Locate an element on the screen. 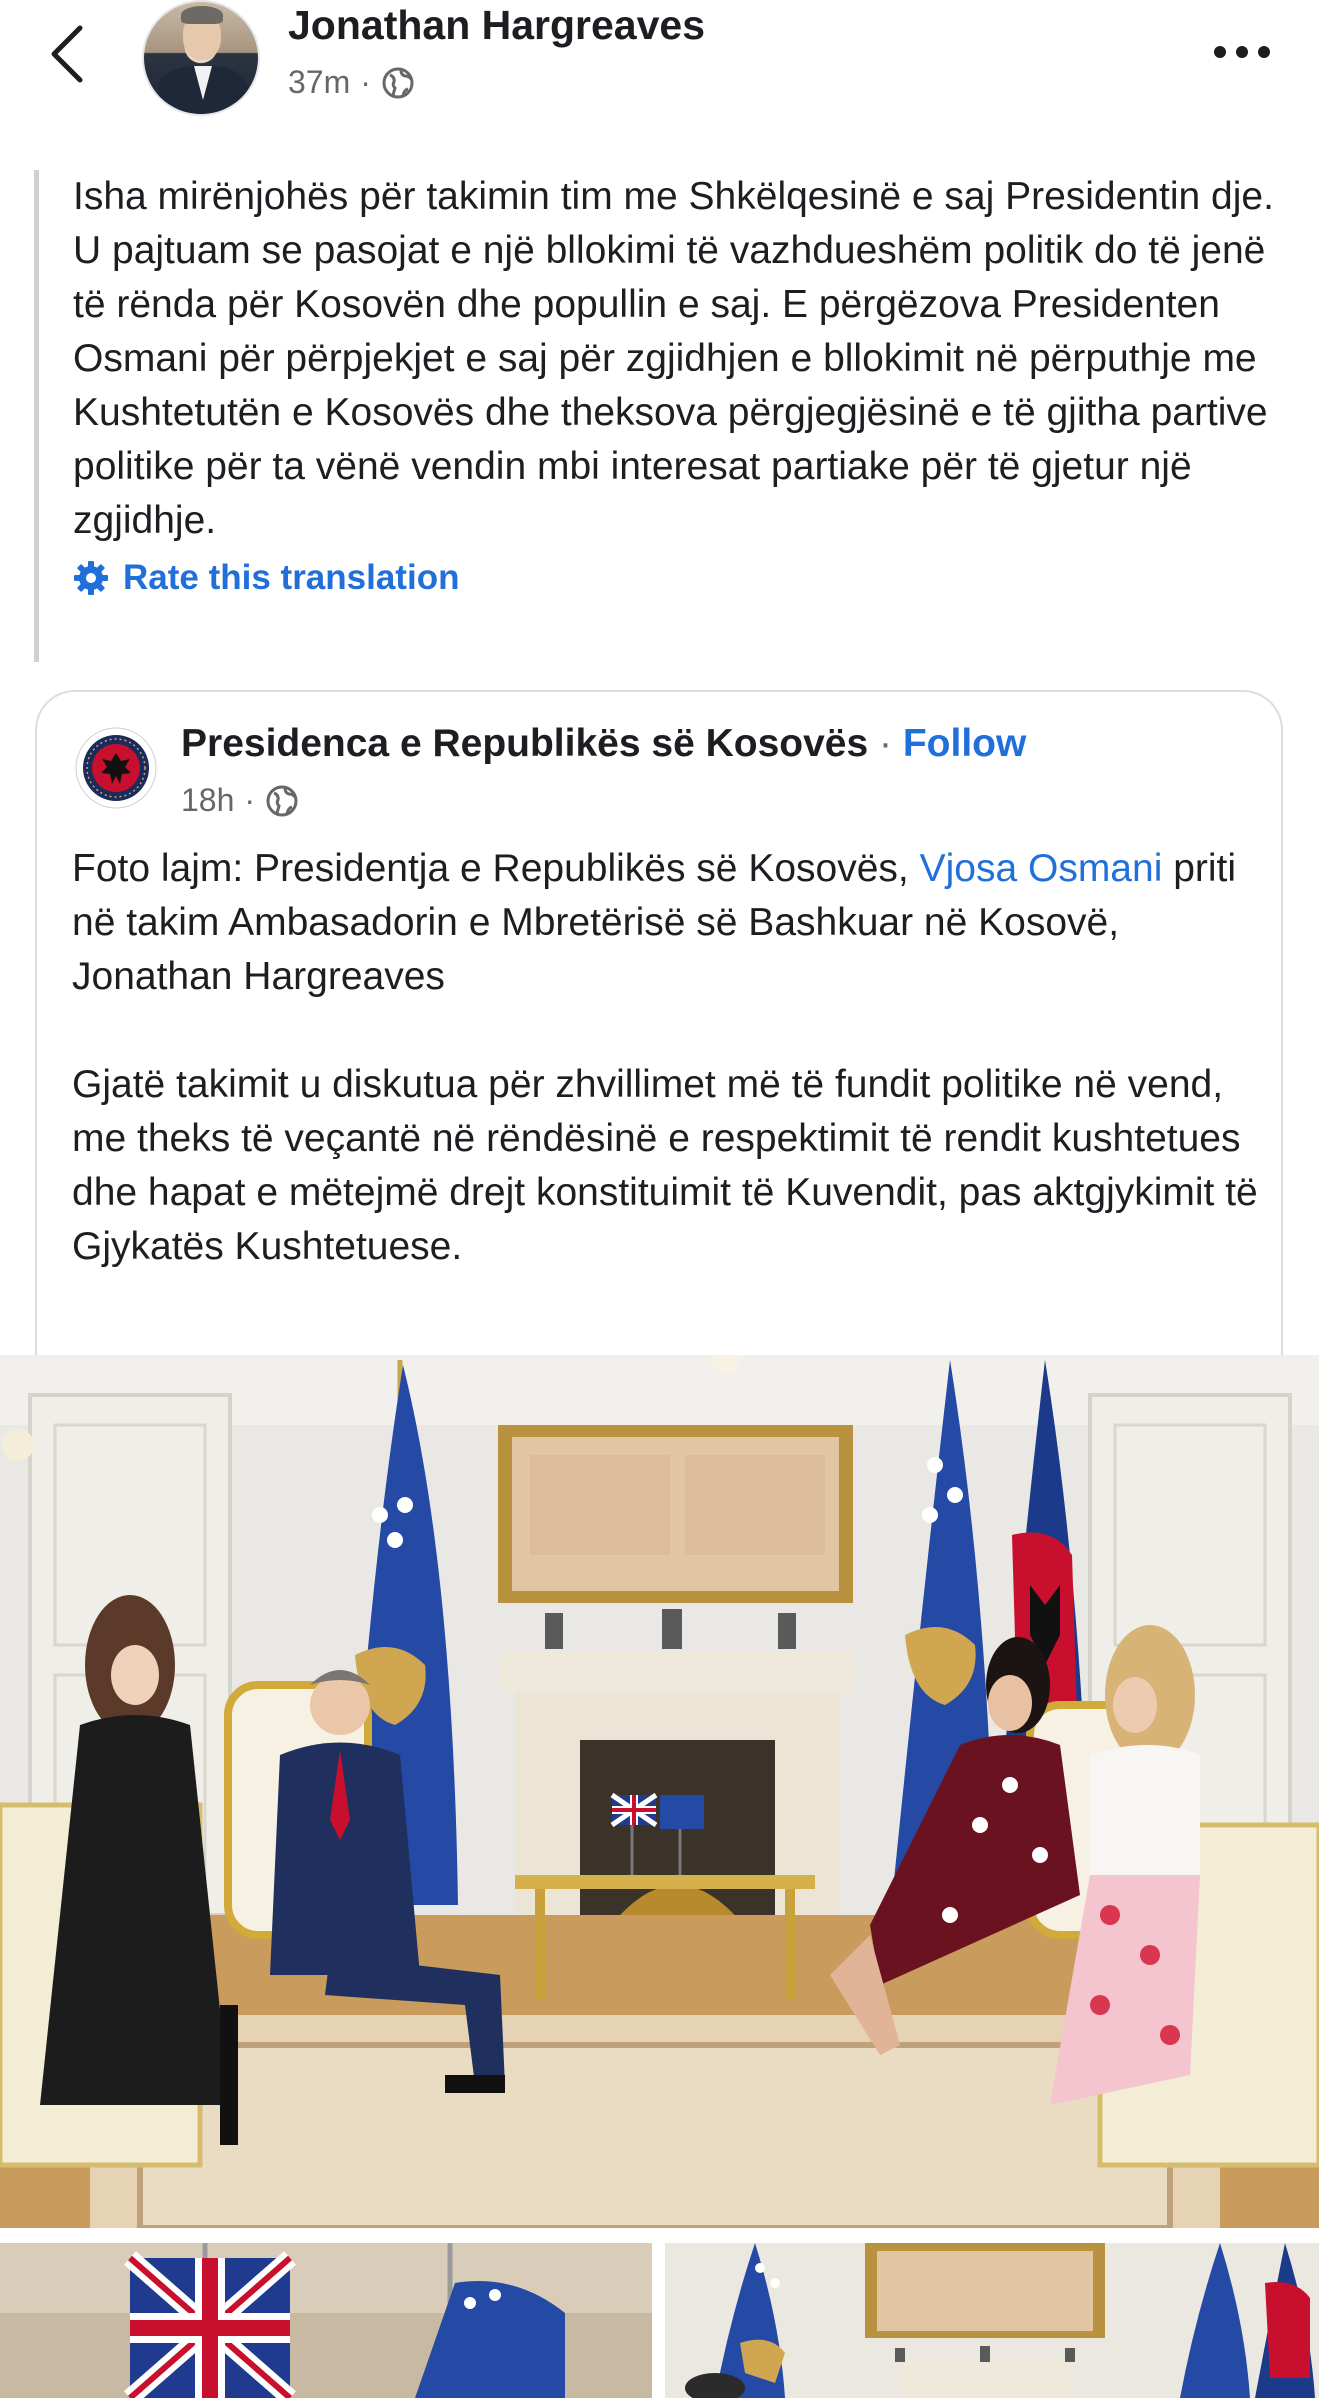  post-time: 37m is located at coordinates (319, 82).